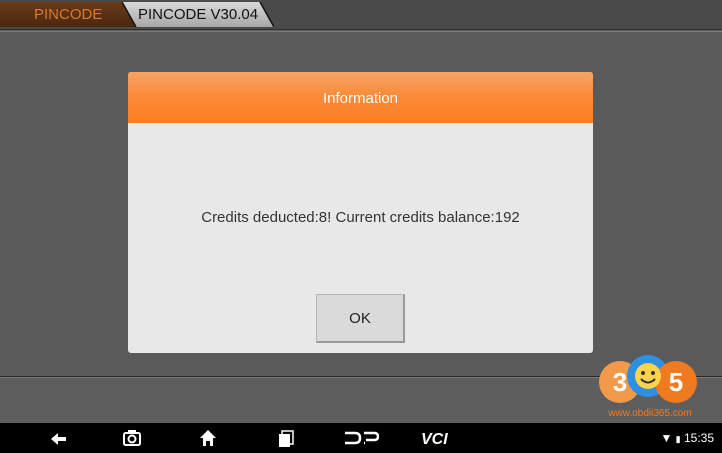 The width and height of the screenshot is (722, 453). I want to click on vci-icon: VCI, so click(438, 438).